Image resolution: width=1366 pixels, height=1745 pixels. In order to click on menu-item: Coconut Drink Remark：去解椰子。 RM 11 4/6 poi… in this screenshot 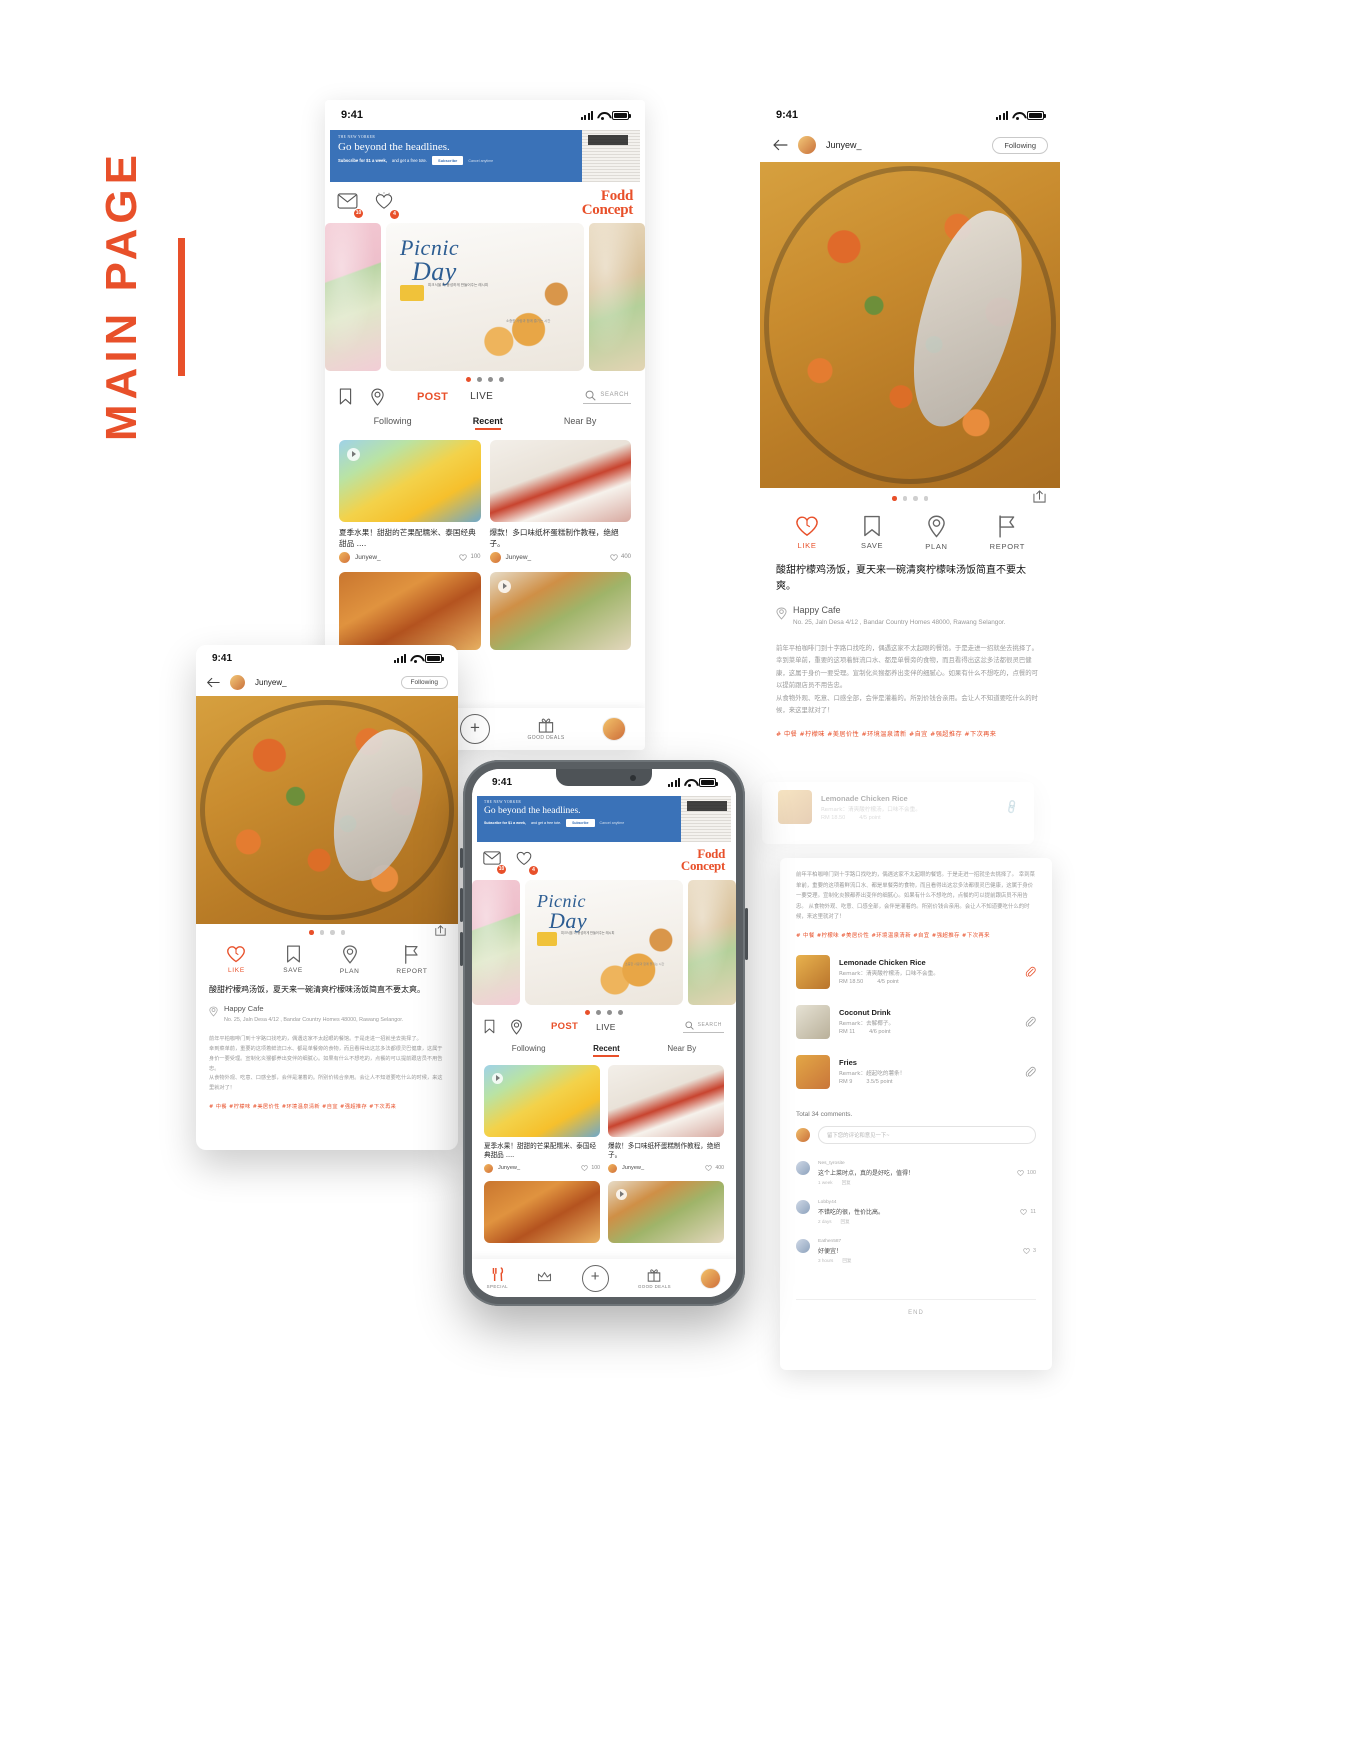, I will do `click(916, 1022)`.